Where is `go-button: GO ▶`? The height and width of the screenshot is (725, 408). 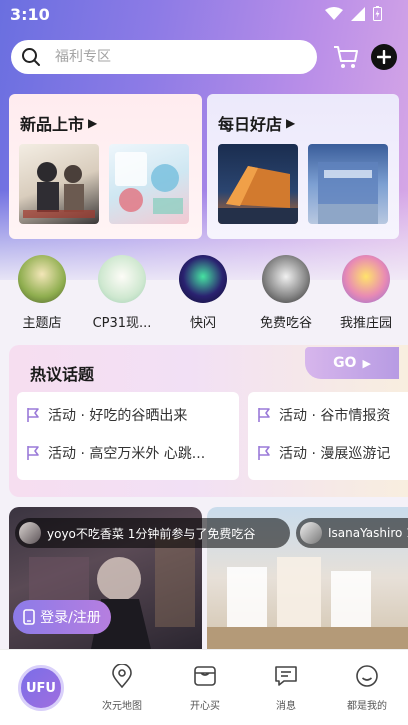 go-button: GO ▶ is located at coordinates (352, 363).